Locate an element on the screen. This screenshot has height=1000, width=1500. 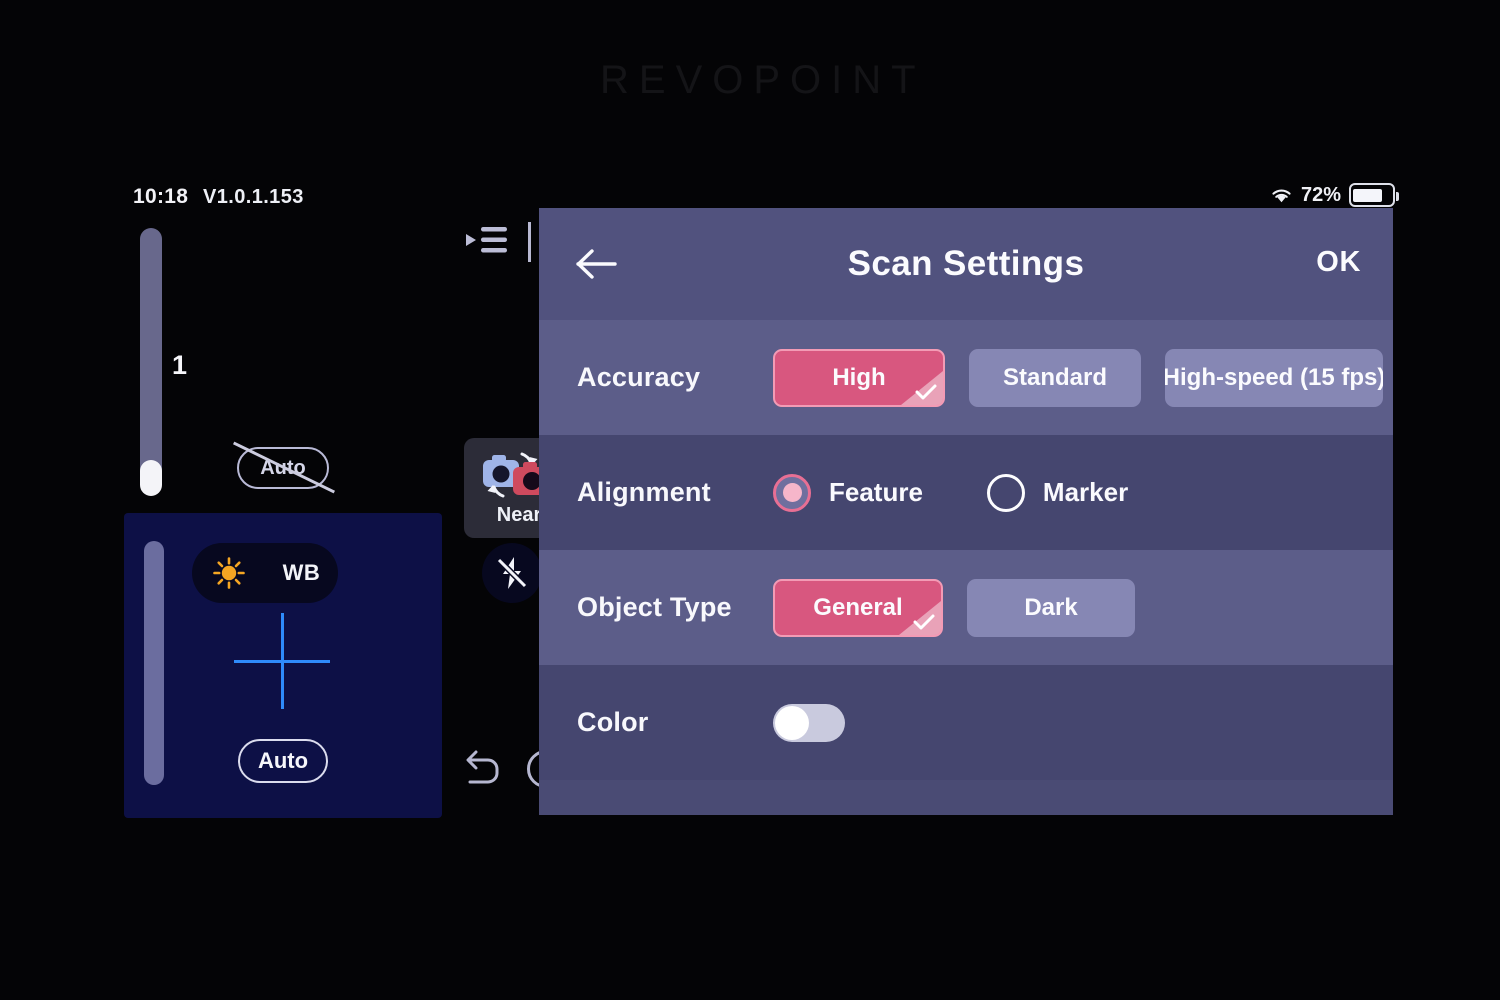
accuracy-options: High Standard High-speed (15 fps) is located at coordinates (1083, 377).